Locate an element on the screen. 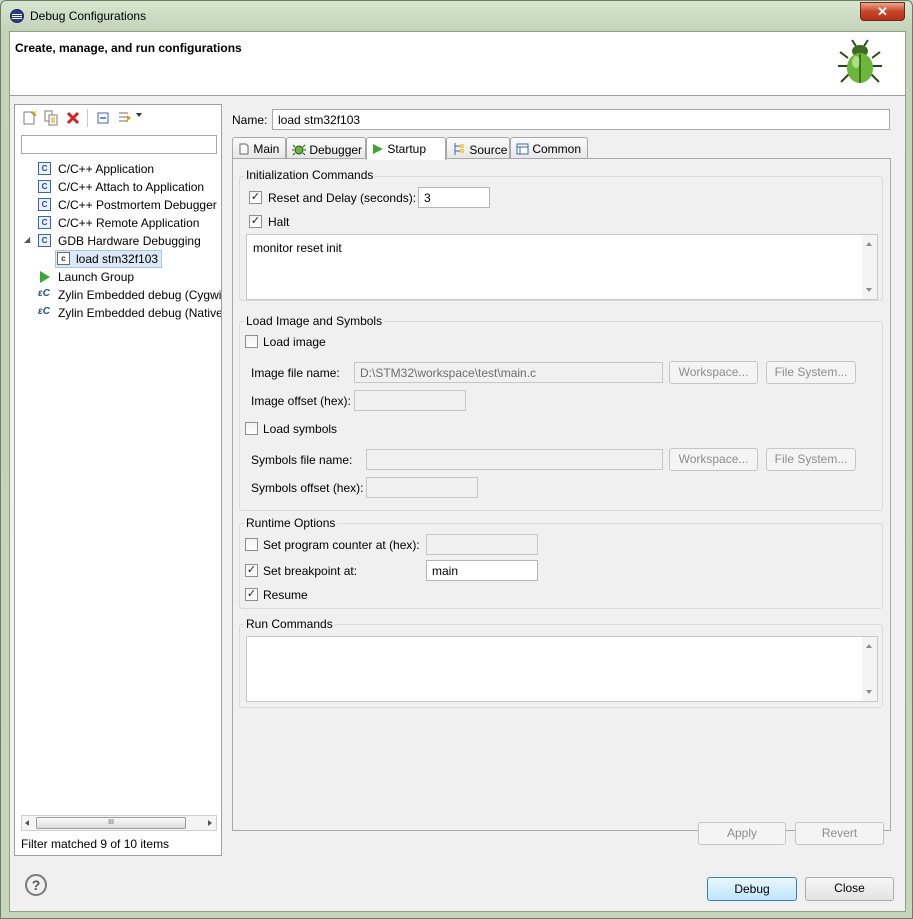 Image resolution: width=913 pixels, height=919 pixels. tree-item-label: GDB Hardware Debugging is located at coordinates (129, 241).